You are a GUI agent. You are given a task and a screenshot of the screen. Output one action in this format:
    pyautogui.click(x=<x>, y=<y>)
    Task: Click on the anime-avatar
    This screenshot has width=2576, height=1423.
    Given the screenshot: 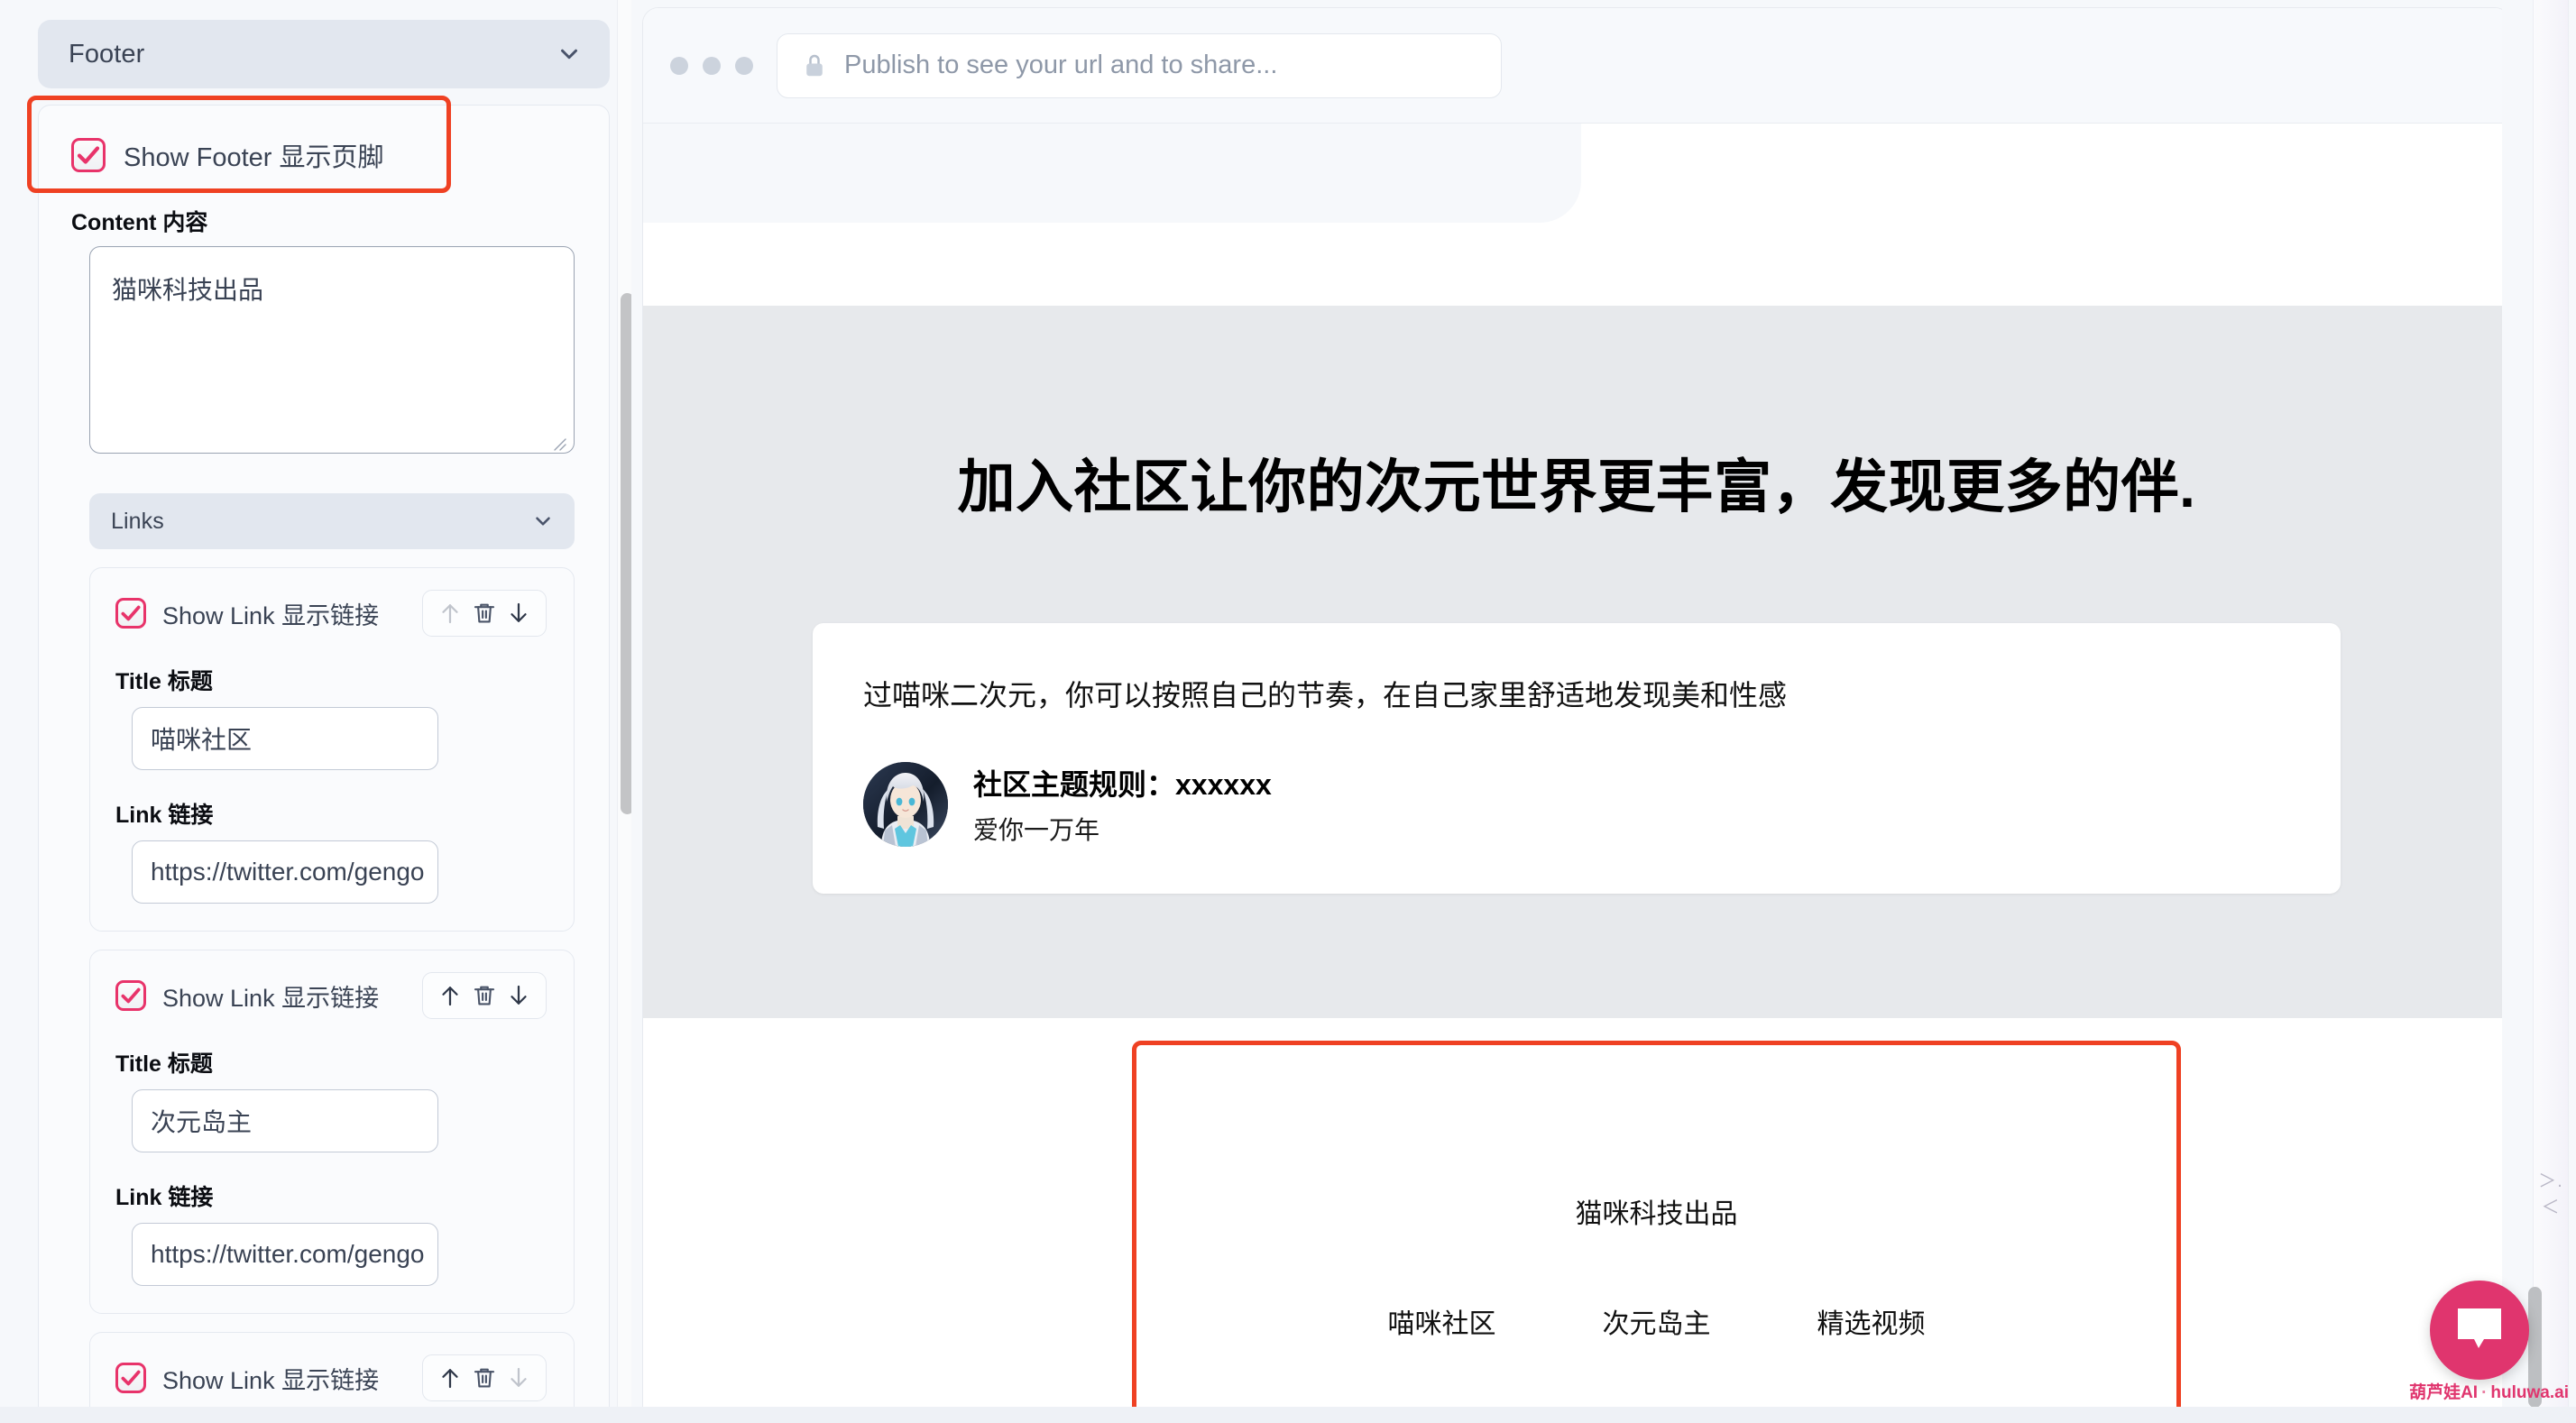 What is the action you would take?
    pyautogui.click(x=905, y=804)
    